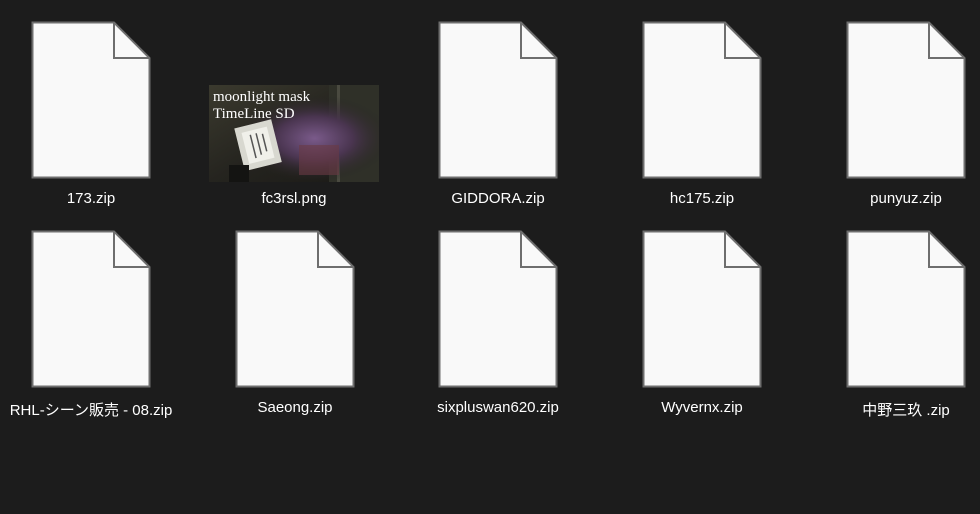  I want to click on file-name: GIDDORA.zip, so click(498, 198).